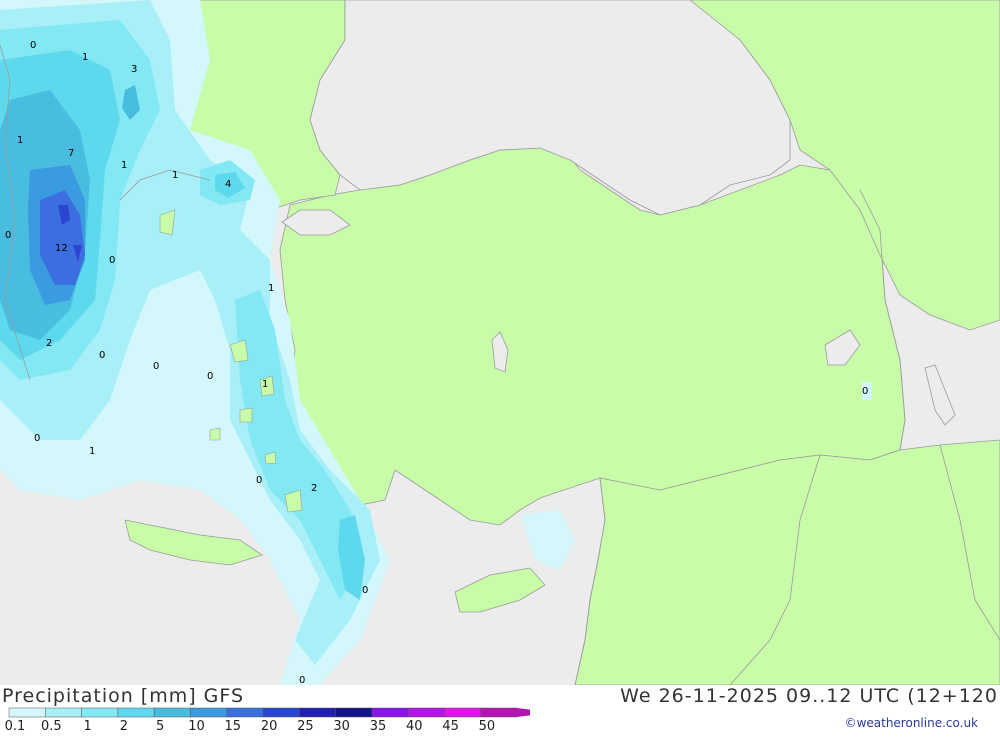  I want to click on legend-arrow, so click(523, 712).